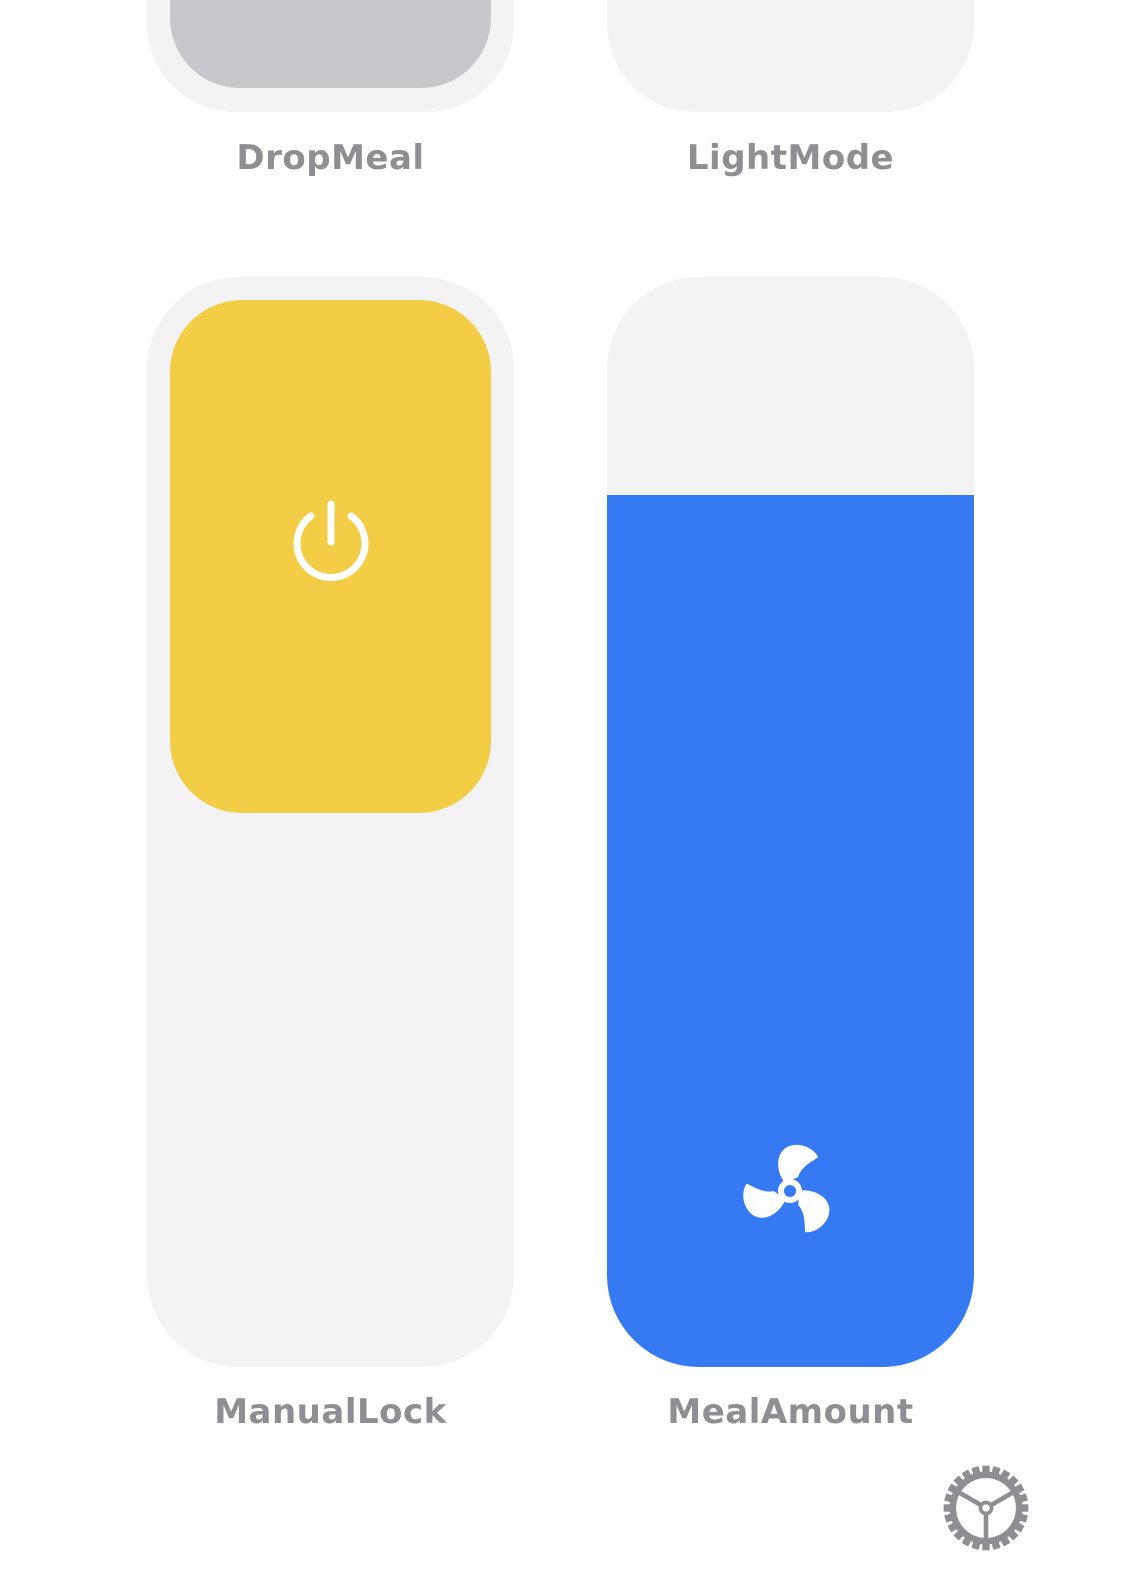 Image resolution: width=1125 pixels, height=1575 pixels. Describe the element at coordinates (986, 1508) in the screenshot. I see `gear-icon` at that location.